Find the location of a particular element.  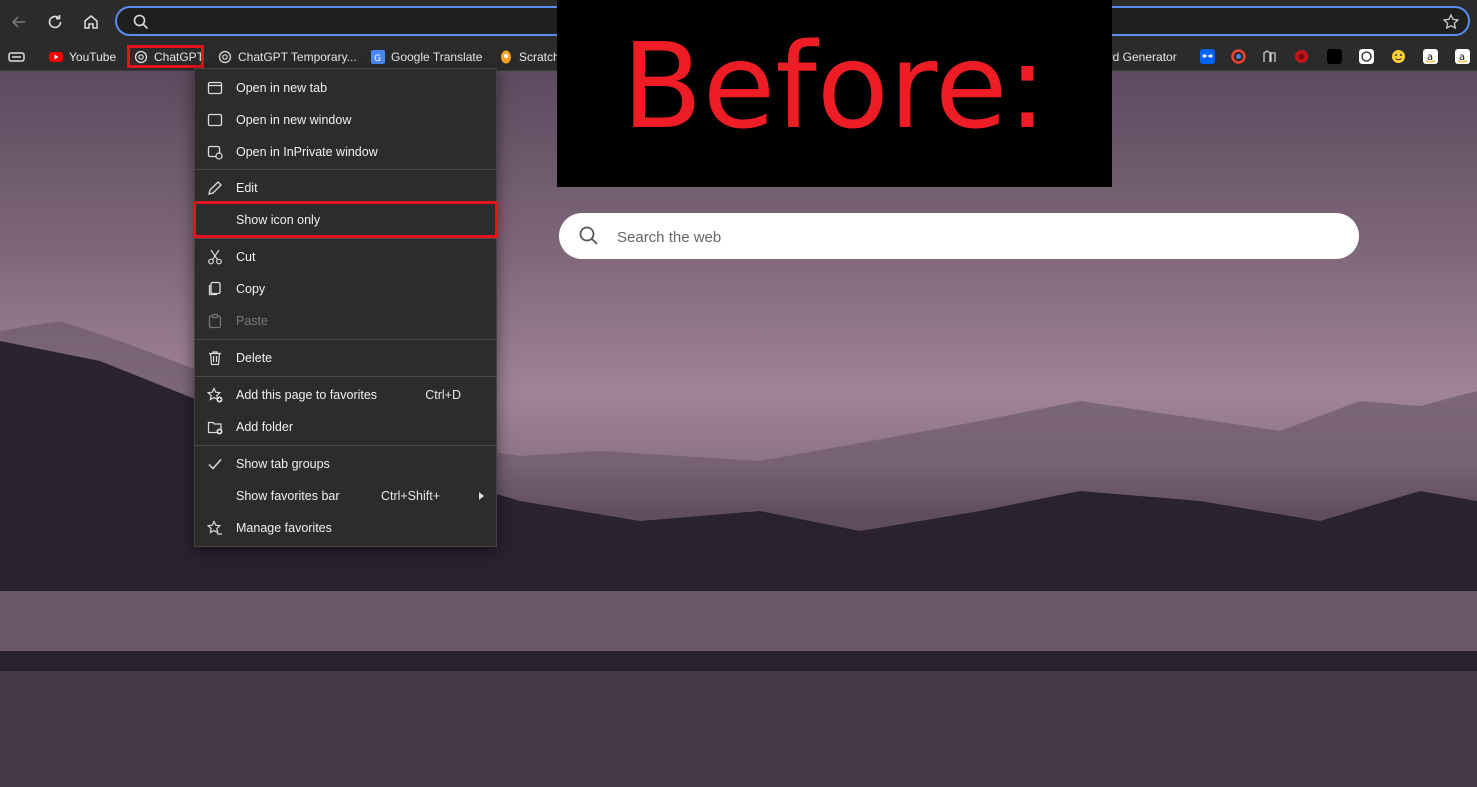

refresh-button is located at coordinates (55, 22).